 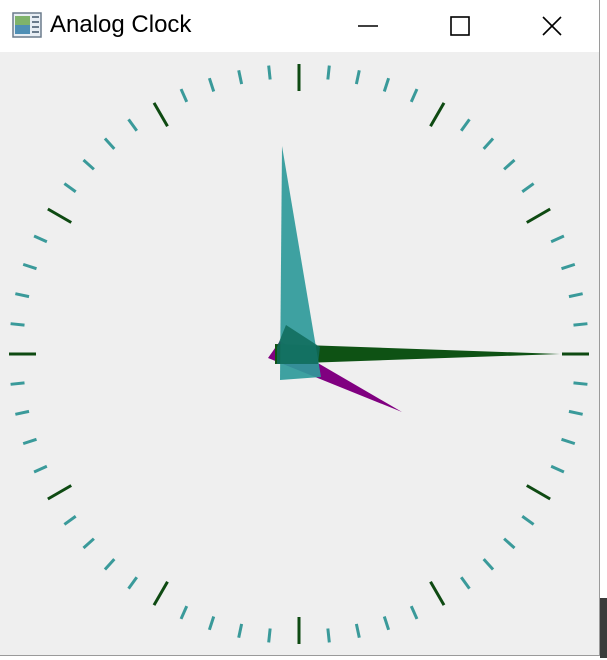 What do you see at coordinates (603, 628) in the screenshot?
I see `background-edge` at bounding box center [603, 628].